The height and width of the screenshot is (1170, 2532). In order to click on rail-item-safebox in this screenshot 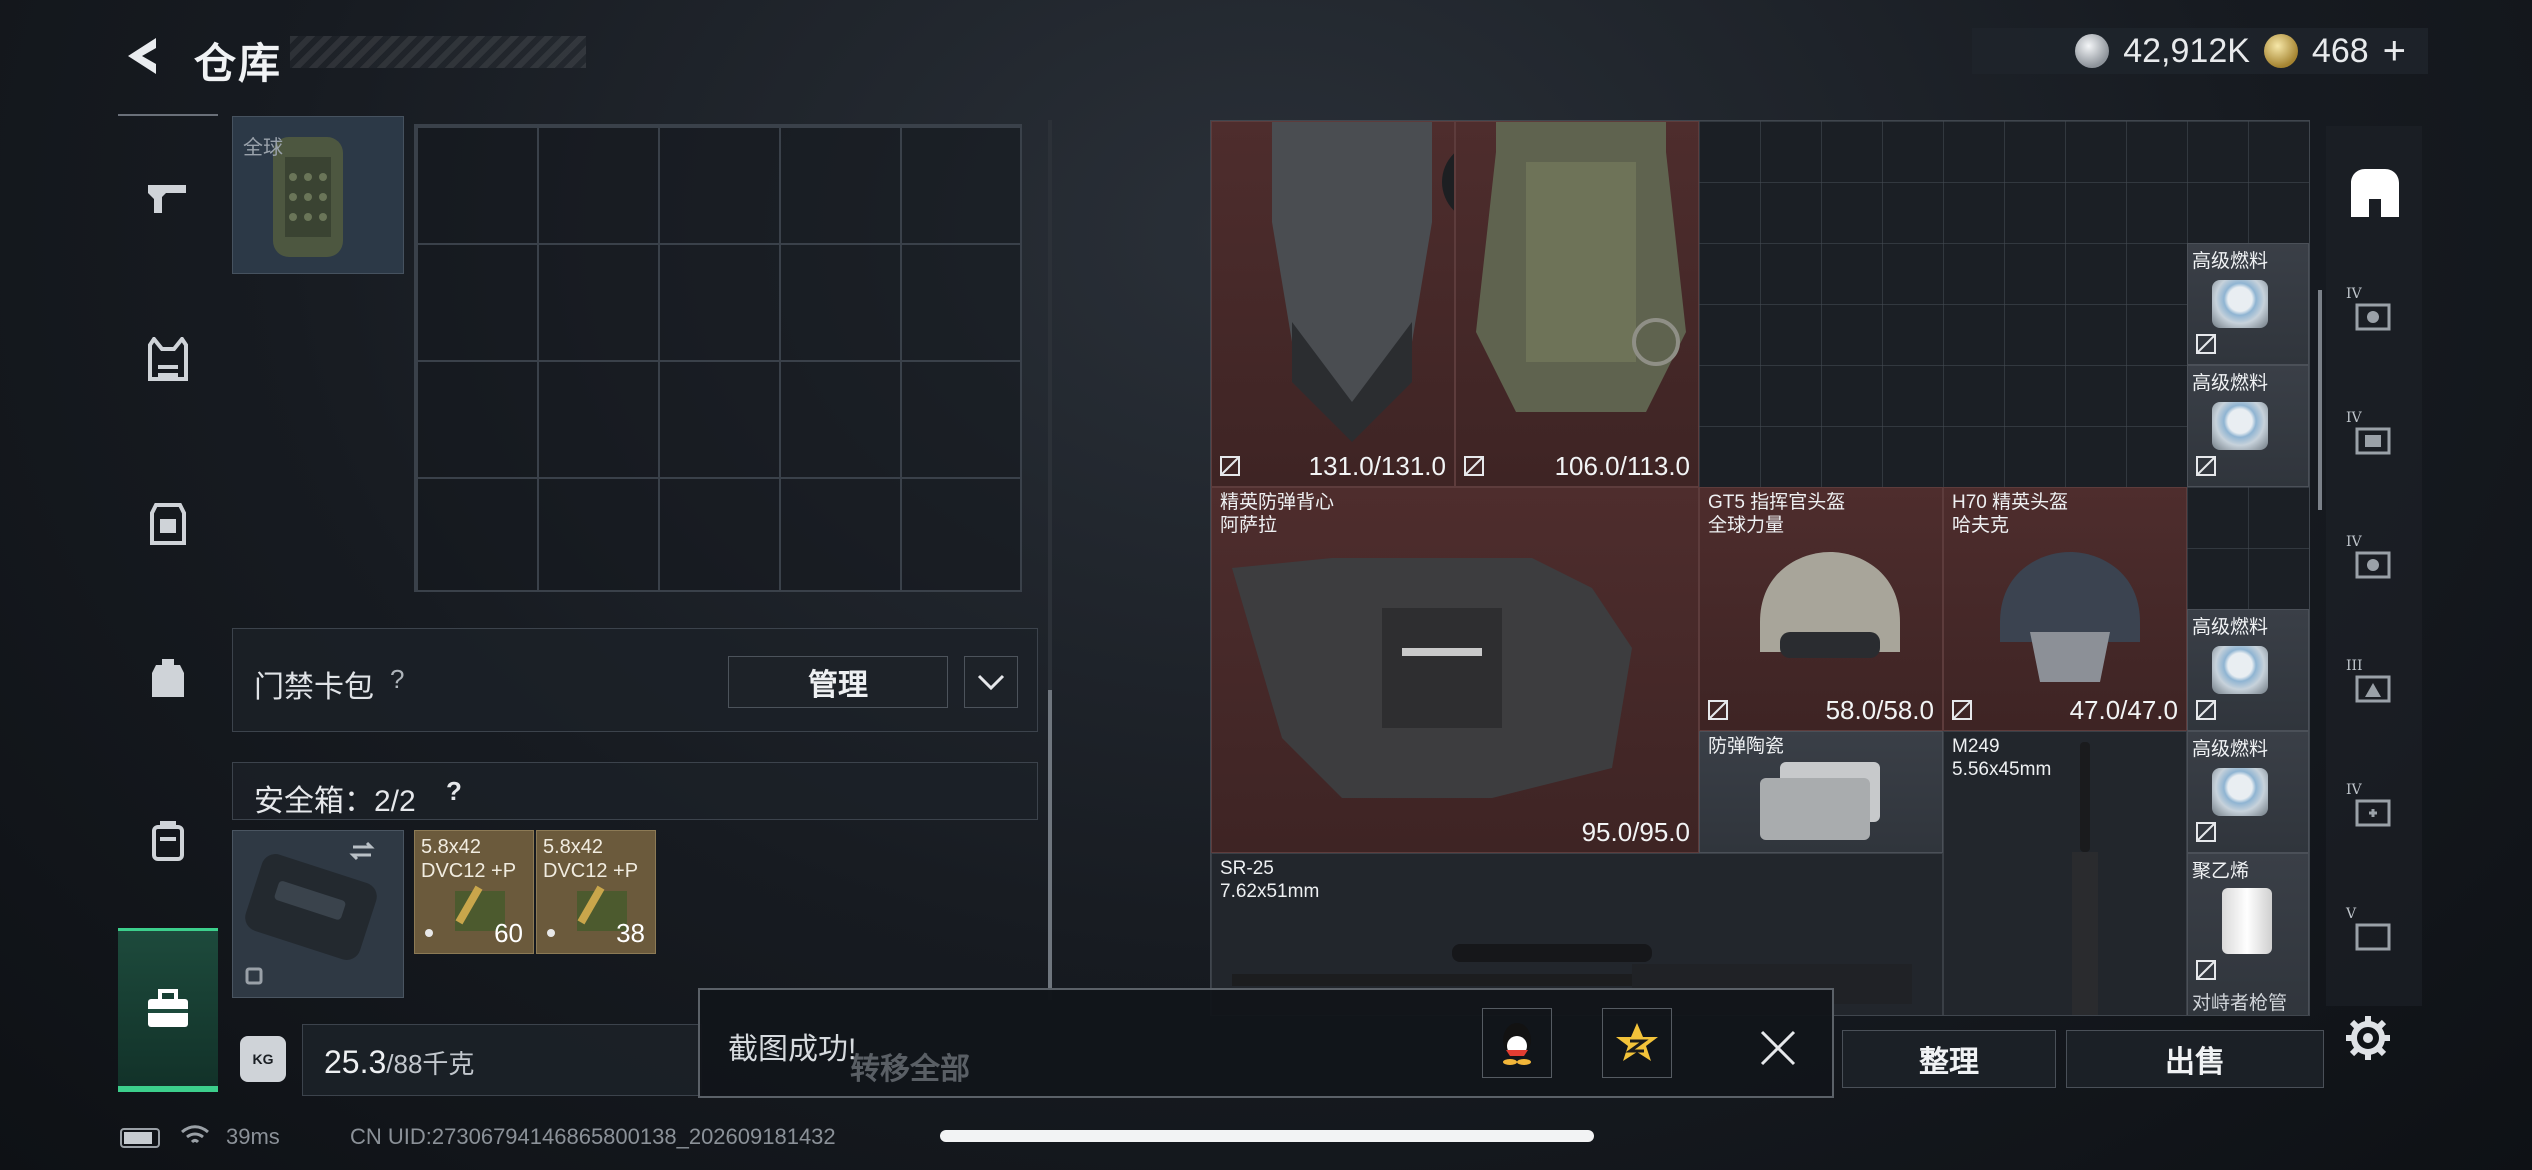, I will do `click(168, 1010)`.